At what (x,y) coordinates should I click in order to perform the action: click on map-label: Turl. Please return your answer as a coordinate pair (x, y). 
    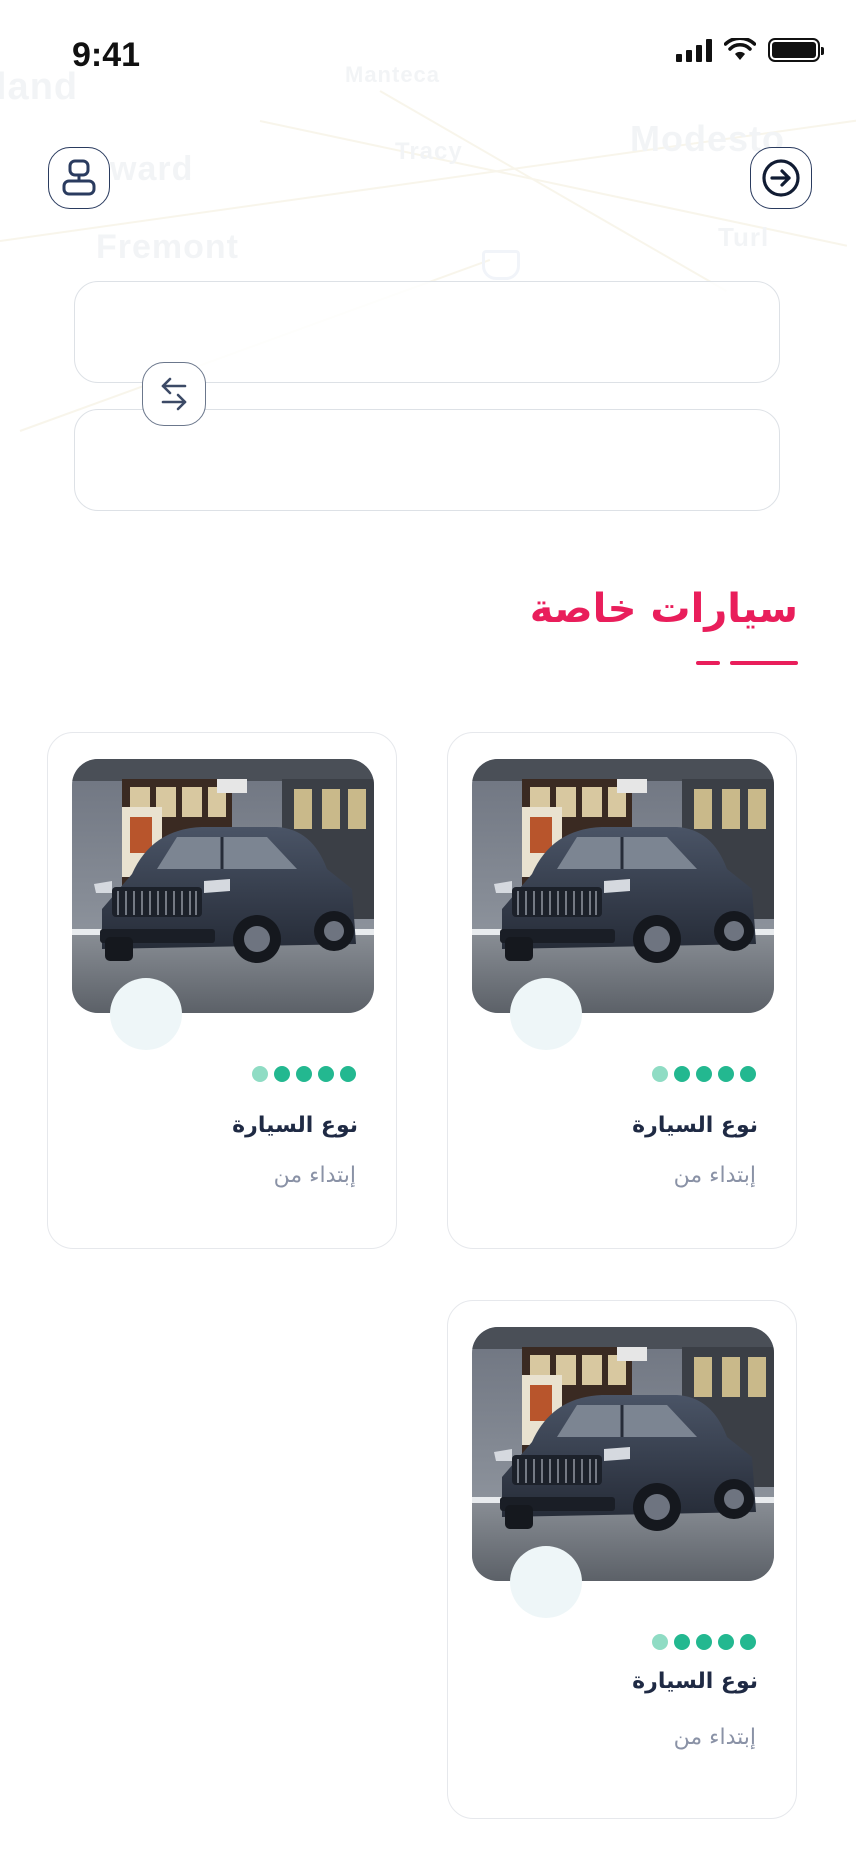
    Looking at the image, I should click on (744, 237).